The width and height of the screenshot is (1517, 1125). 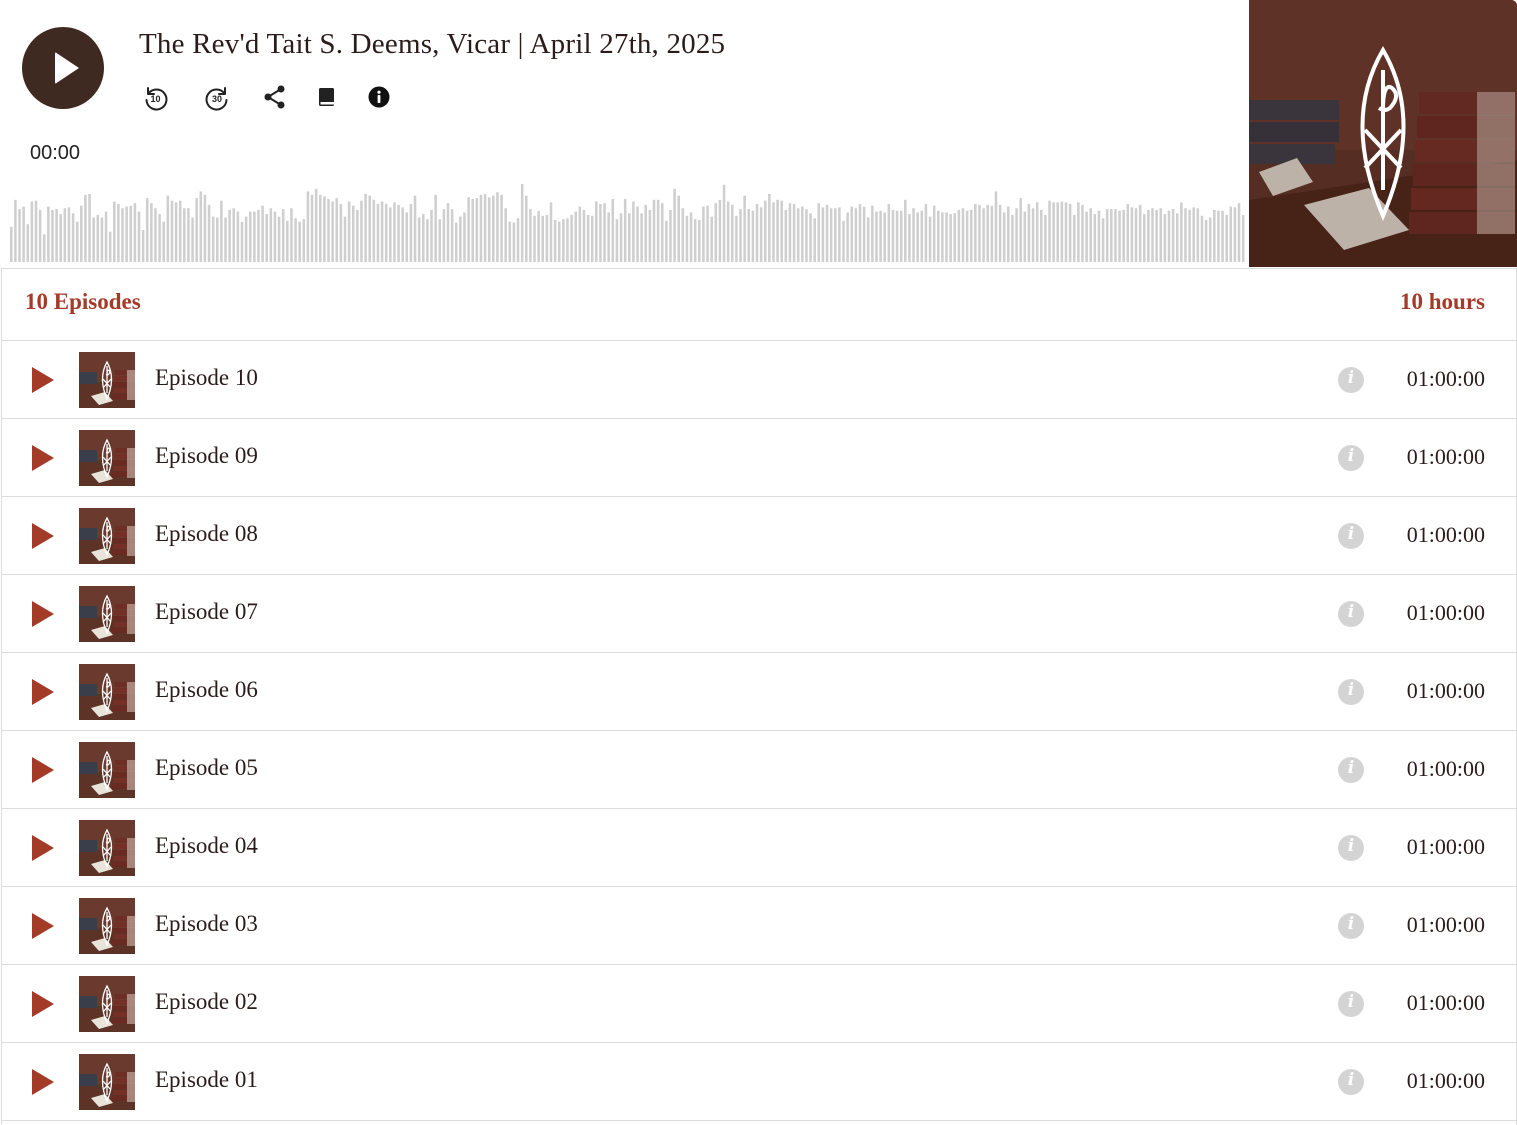 What do you see at coordinates (275, 97) in the screenshot?
I see `share-button` at bounding box center [275, 97].